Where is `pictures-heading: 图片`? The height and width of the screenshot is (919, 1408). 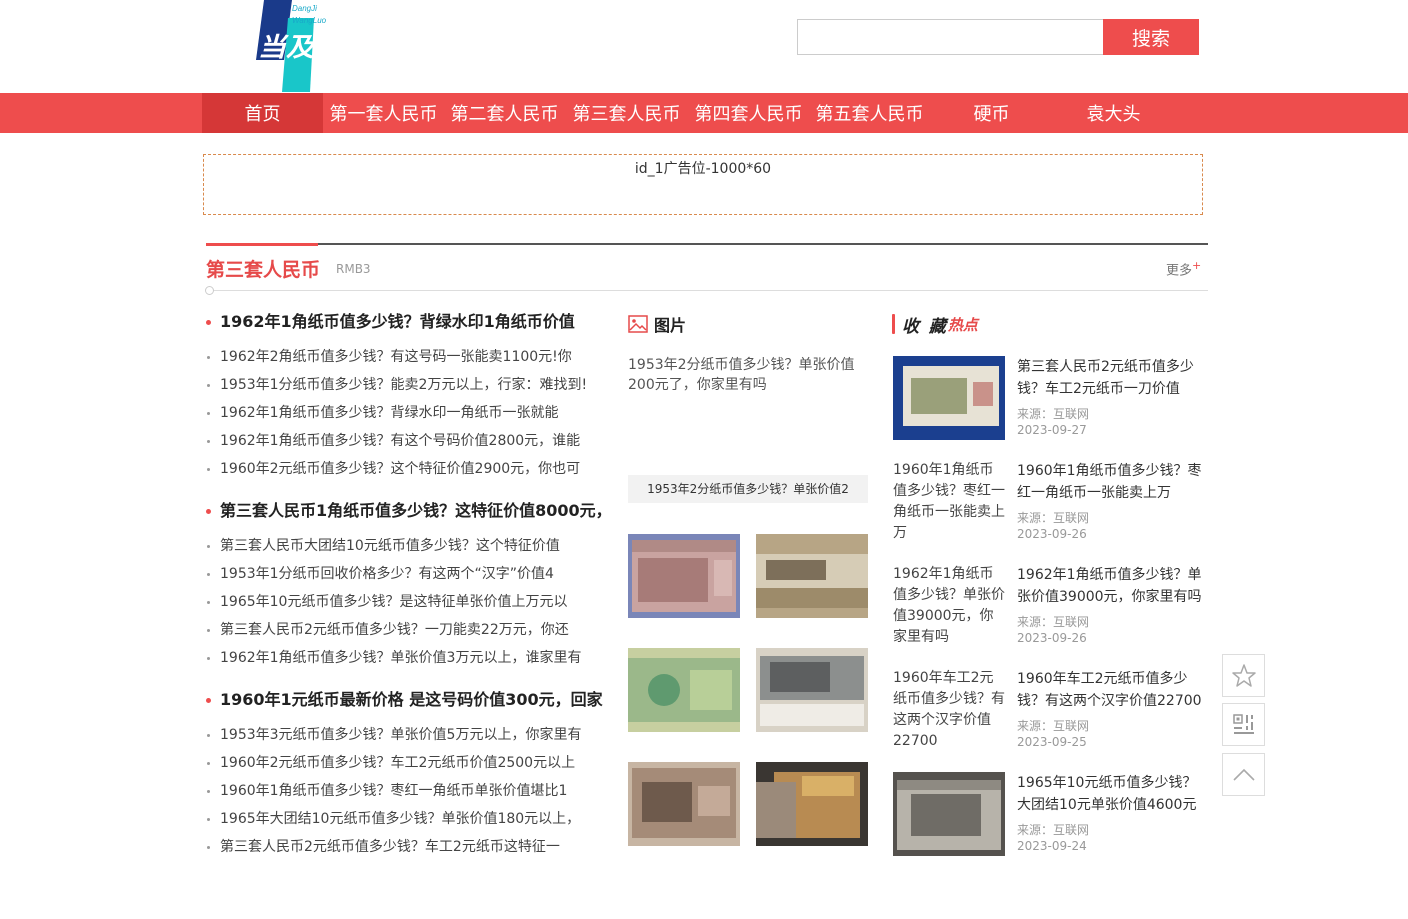 pictures-heading: 图片 is located at coordinates (657, 324).